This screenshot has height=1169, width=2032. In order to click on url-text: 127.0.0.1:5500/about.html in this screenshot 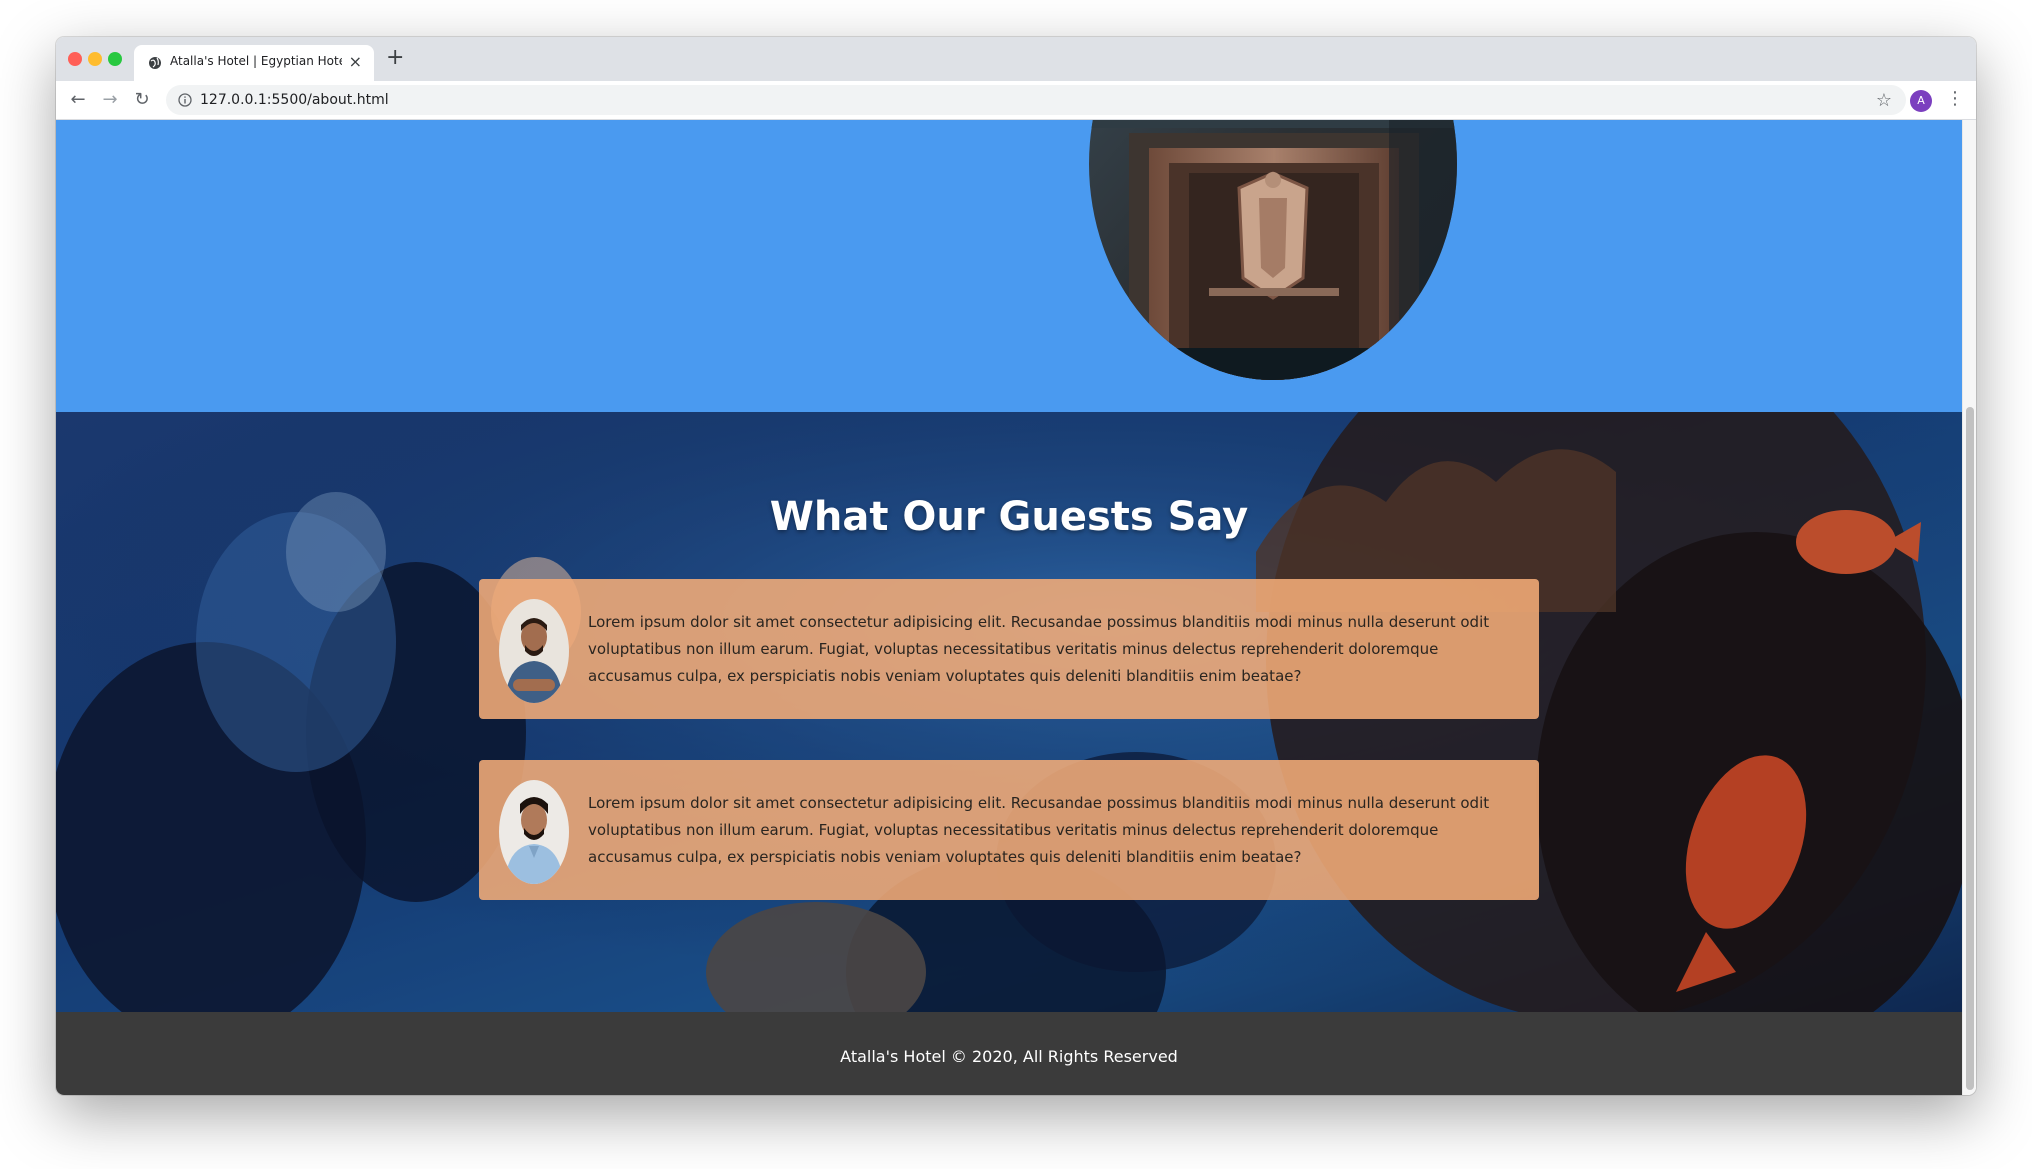, I will do `click(294, 100)`.